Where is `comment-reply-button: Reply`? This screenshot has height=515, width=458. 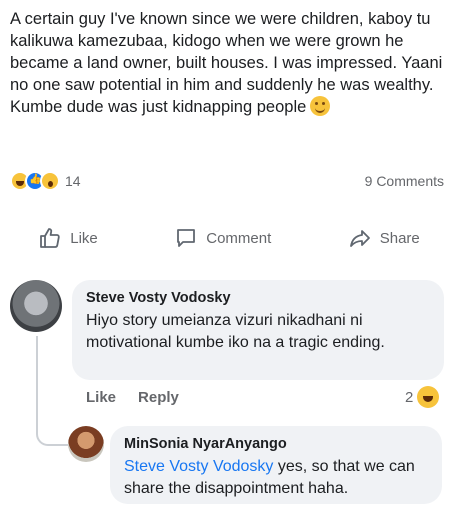
comment-reply-button: Reply is located at coordinates (158, 397).